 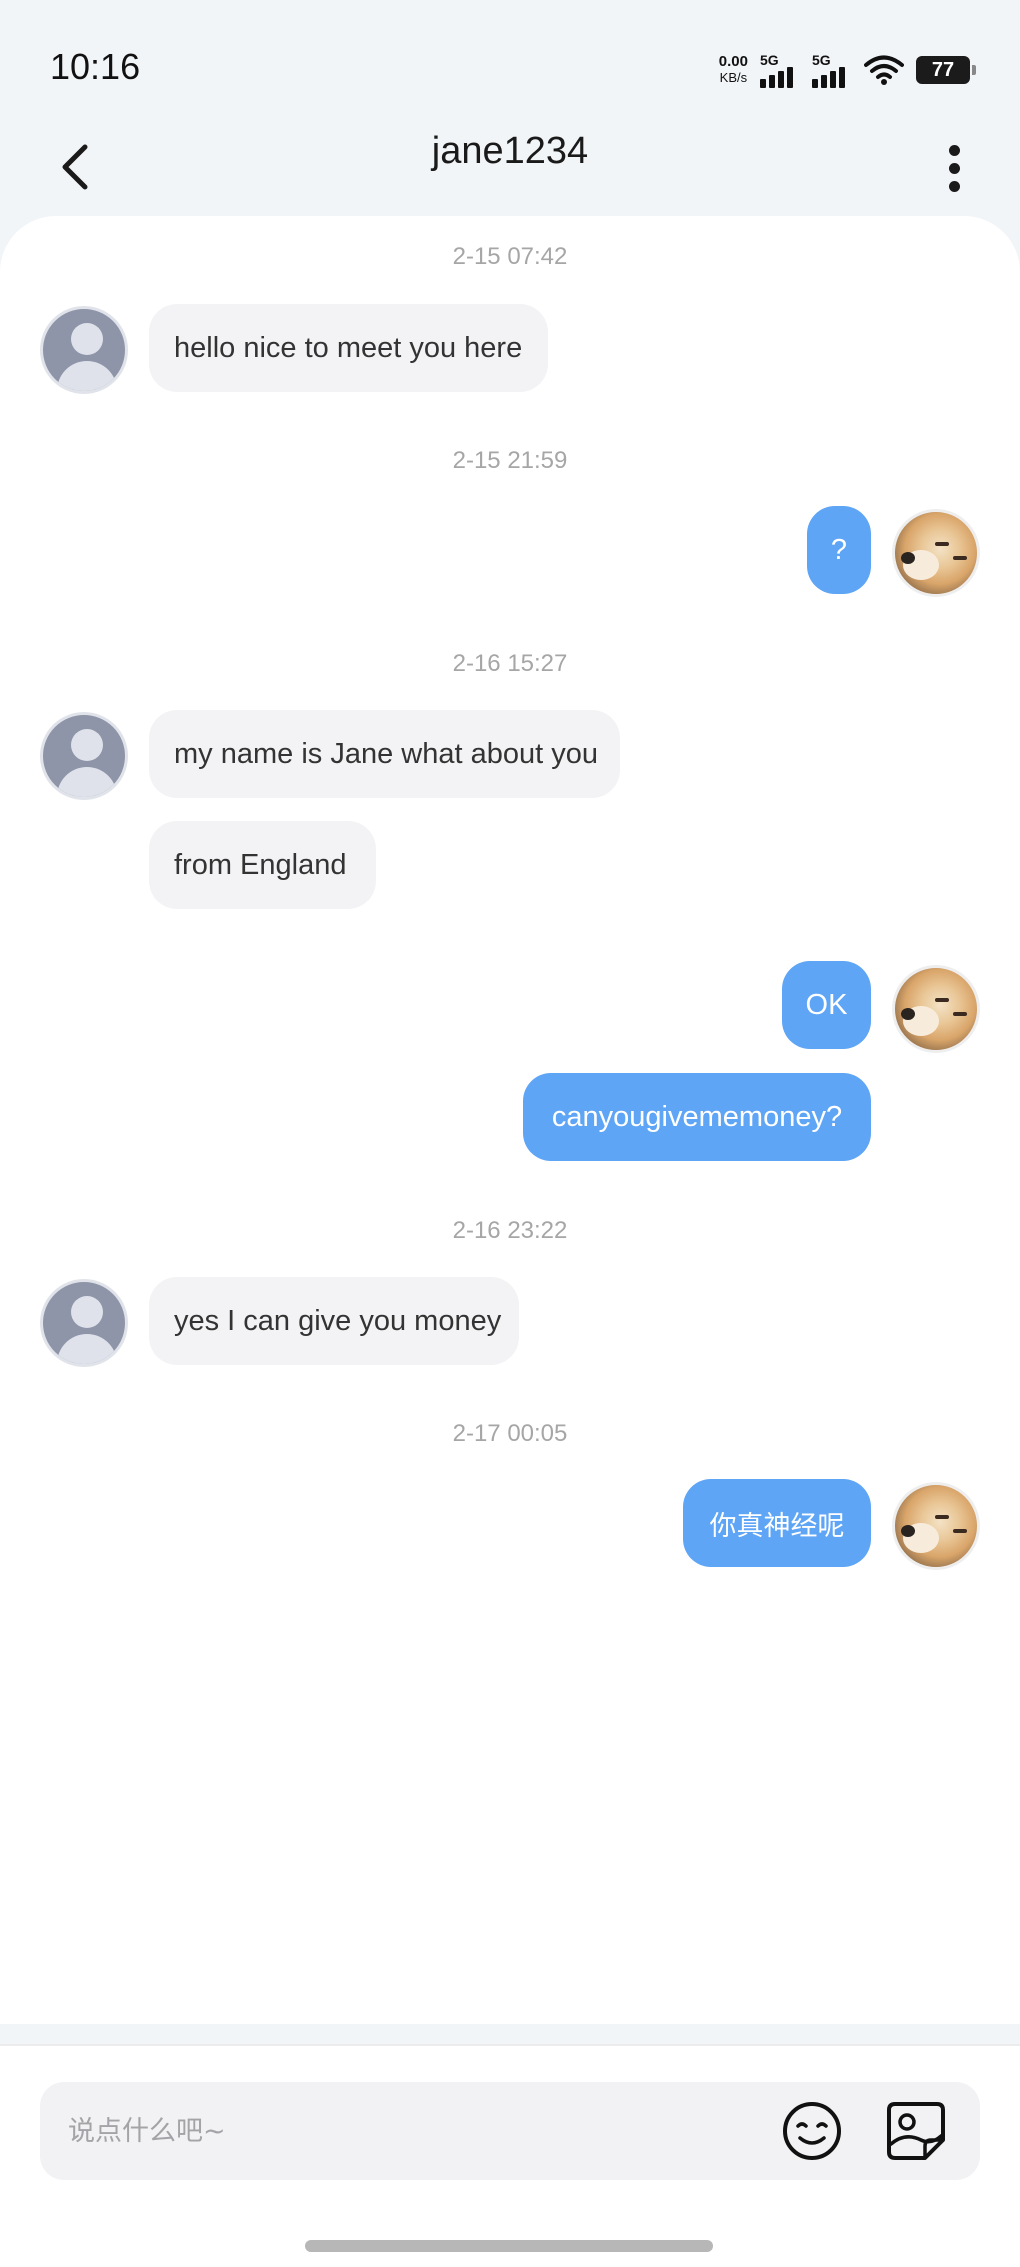 I want to click on chat-header: jane1234, so click(x=510, y=170).